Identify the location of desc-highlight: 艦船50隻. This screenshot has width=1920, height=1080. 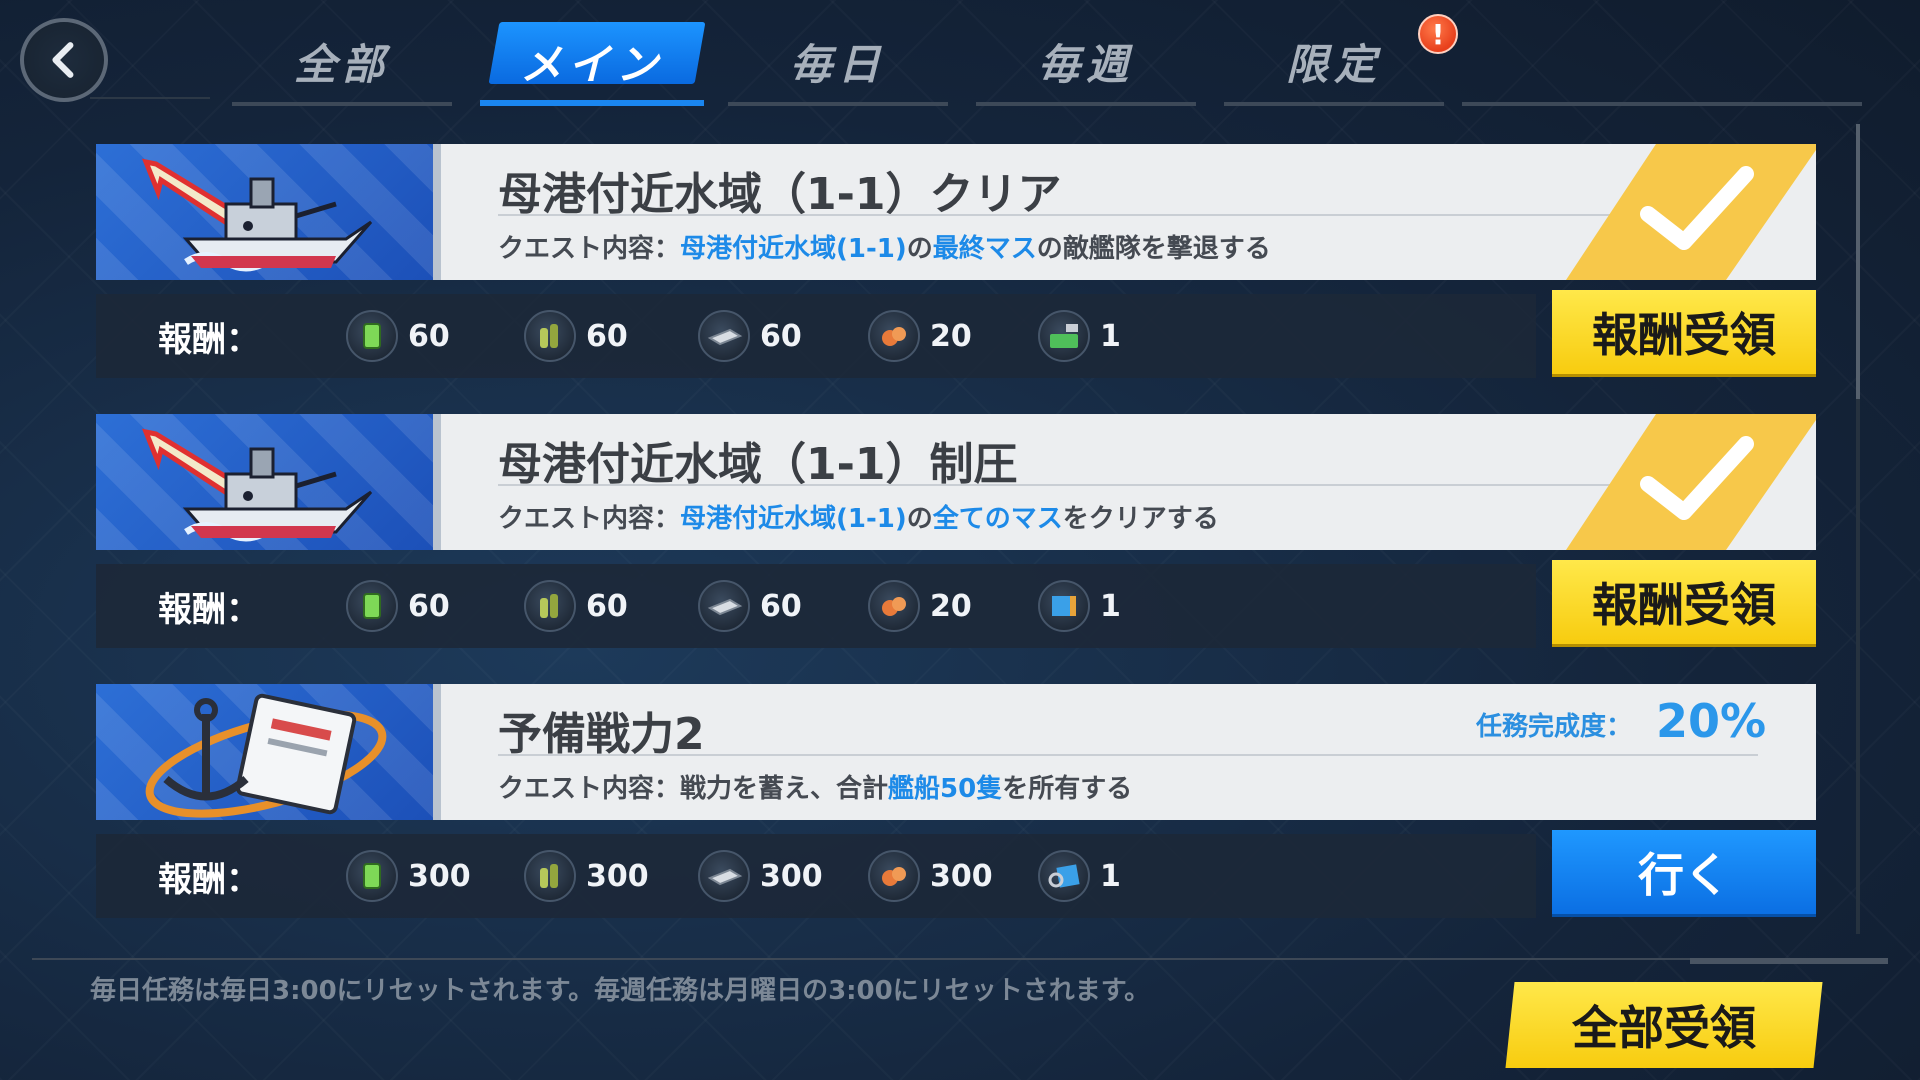
(945, 789).